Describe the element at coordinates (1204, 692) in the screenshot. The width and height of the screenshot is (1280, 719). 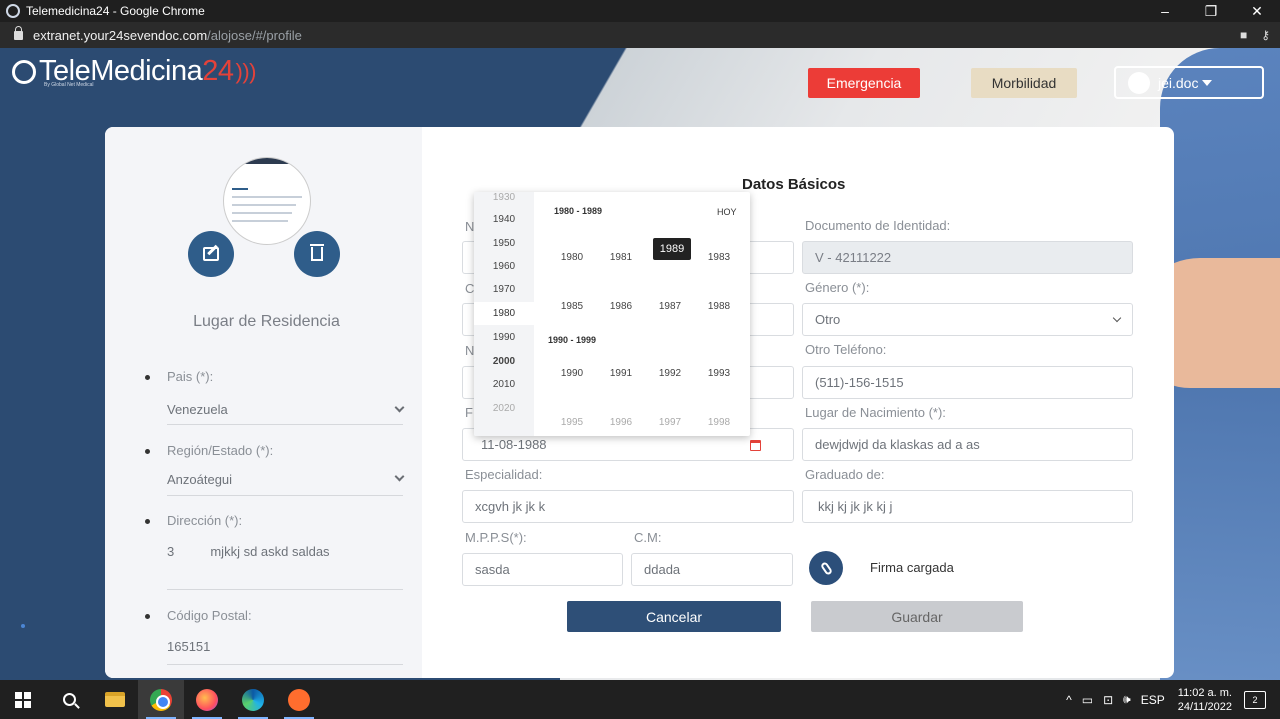
I see `clock-time: 11:02 a. m.` at that location.